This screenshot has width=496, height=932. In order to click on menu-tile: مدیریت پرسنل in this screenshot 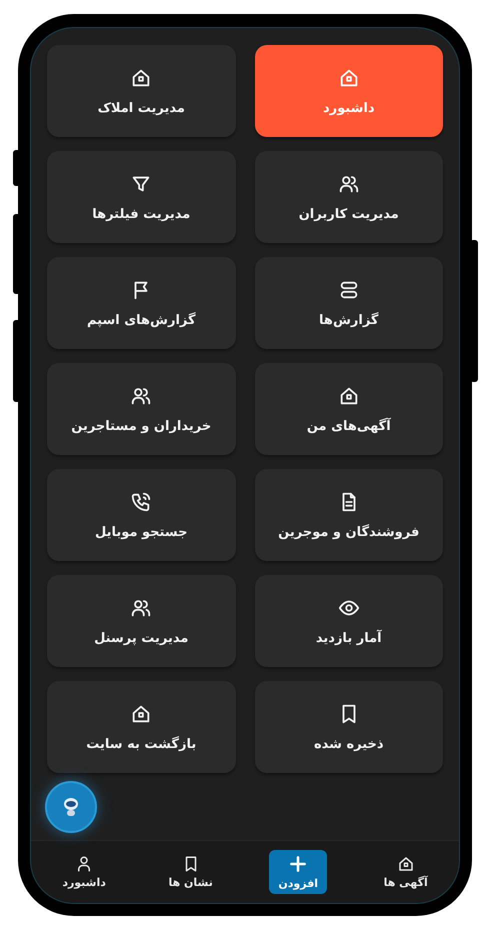, I will do `click(141, 621)`.